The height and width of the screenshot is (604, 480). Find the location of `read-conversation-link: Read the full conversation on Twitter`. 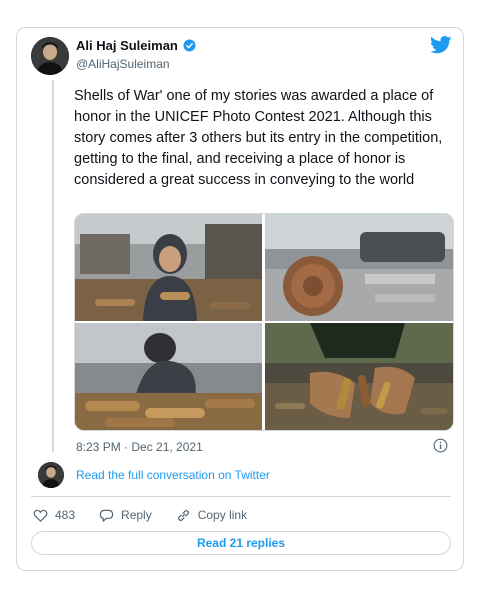

read-conversation-link: Read the full conversation on Twitter is located at coordinates (173, 475).